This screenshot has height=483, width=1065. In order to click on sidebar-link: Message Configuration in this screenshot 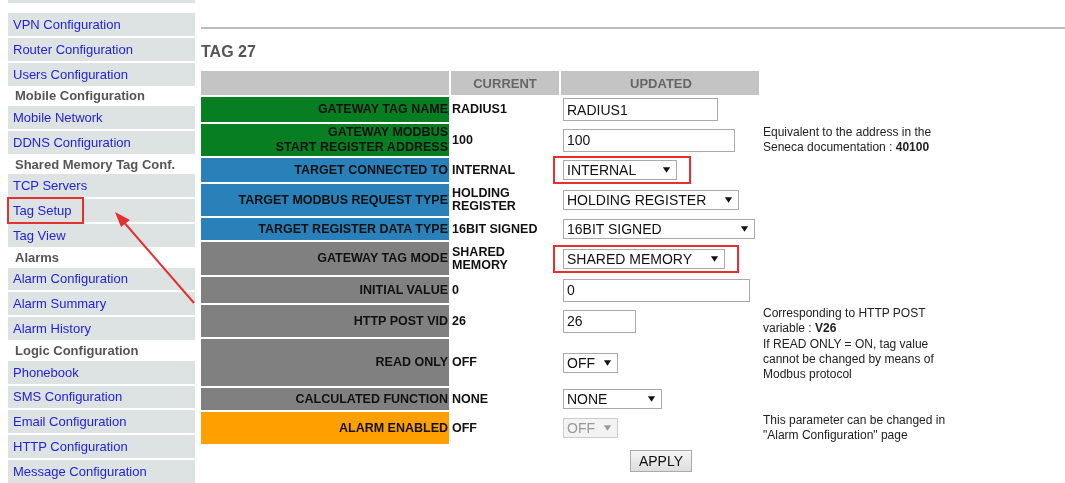, I will do `click(101, 471)`.